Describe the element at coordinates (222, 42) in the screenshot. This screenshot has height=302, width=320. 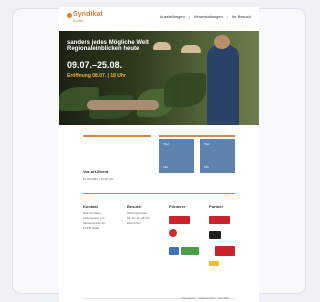
I see `artist-head` at that location.